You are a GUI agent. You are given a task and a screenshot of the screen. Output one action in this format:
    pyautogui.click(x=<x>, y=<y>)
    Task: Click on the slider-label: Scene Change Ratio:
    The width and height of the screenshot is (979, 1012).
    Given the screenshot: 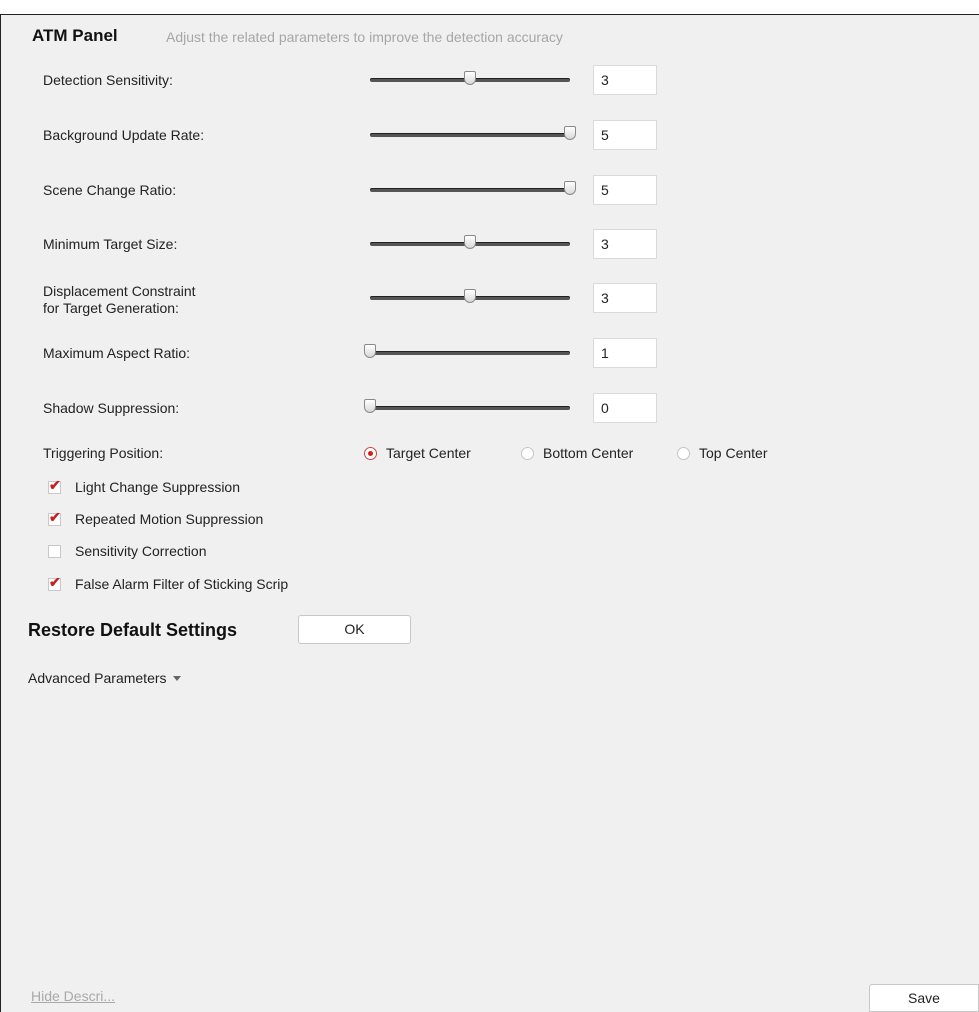 What is the action you would take?
    pyautogui.click(x=110, y=190)
    